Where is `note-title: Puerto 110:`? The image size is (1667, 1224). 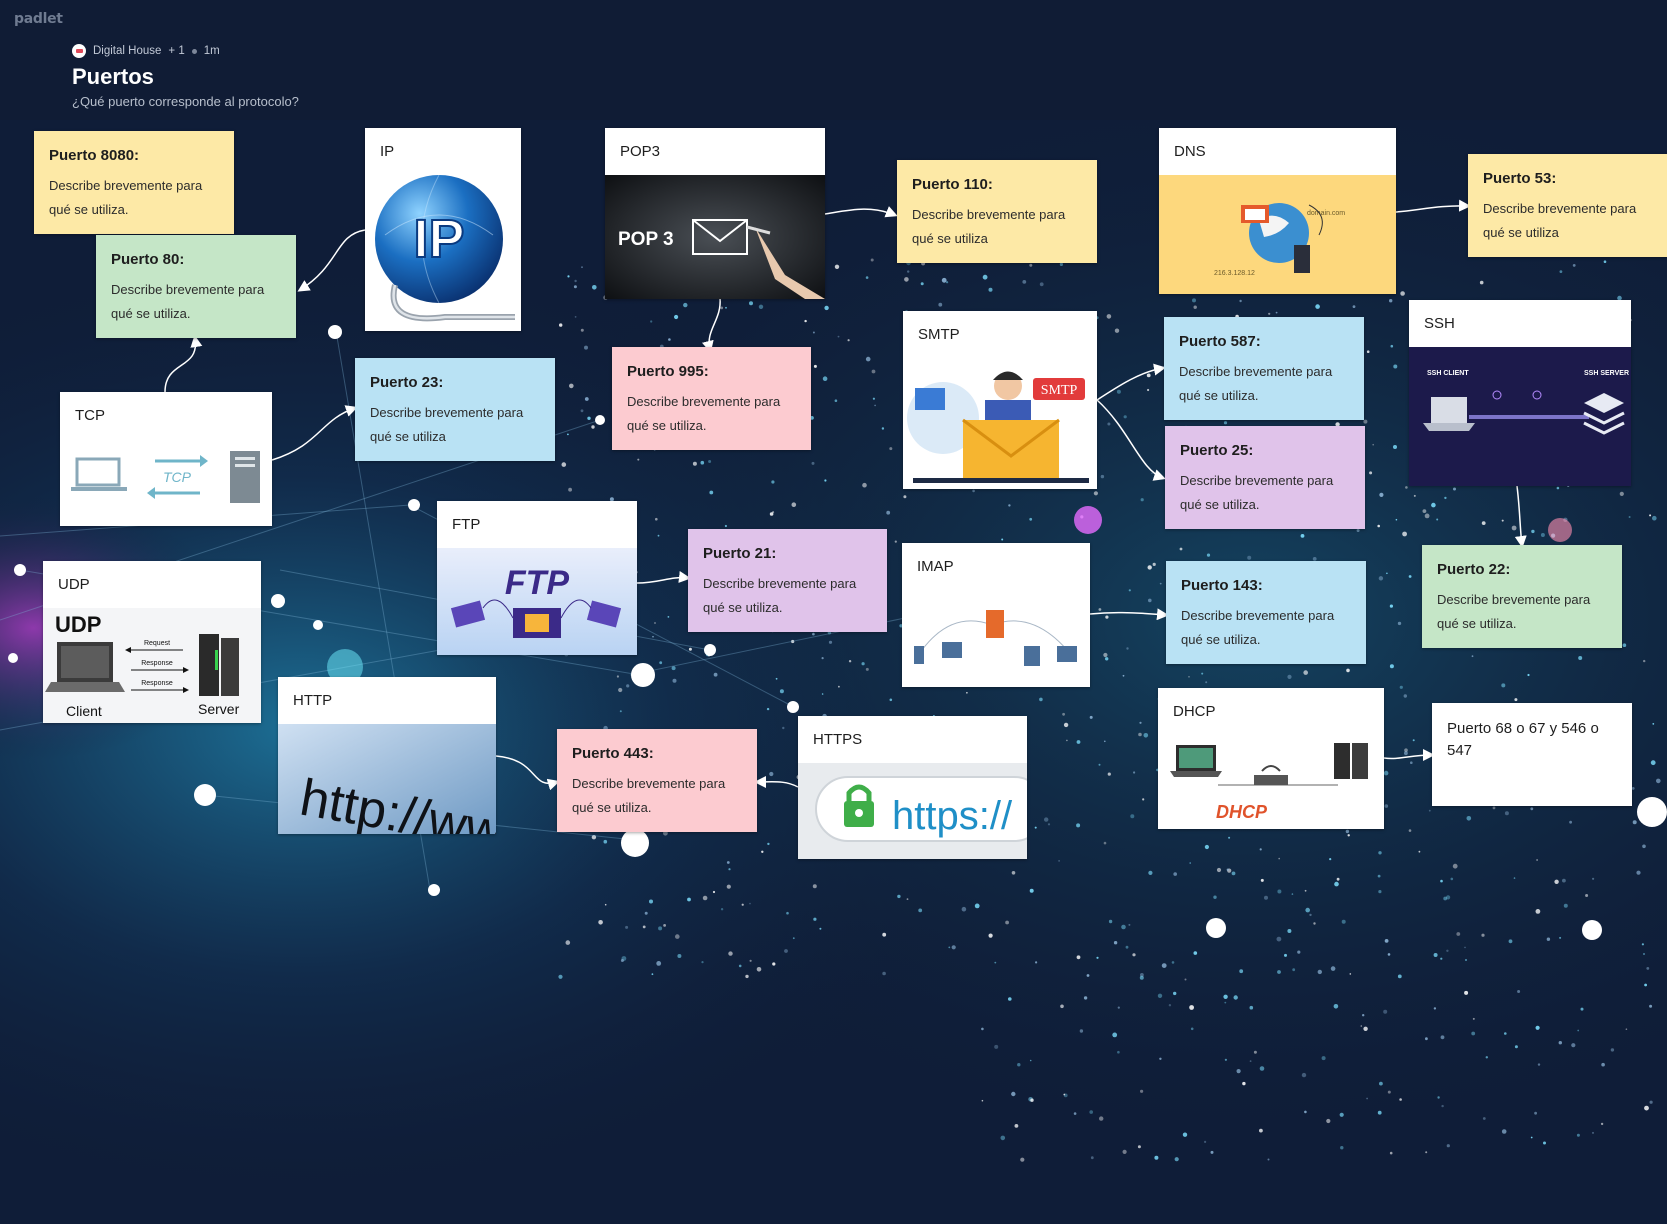 note-title: Puerto 110: is located at coordinates (952, 184).